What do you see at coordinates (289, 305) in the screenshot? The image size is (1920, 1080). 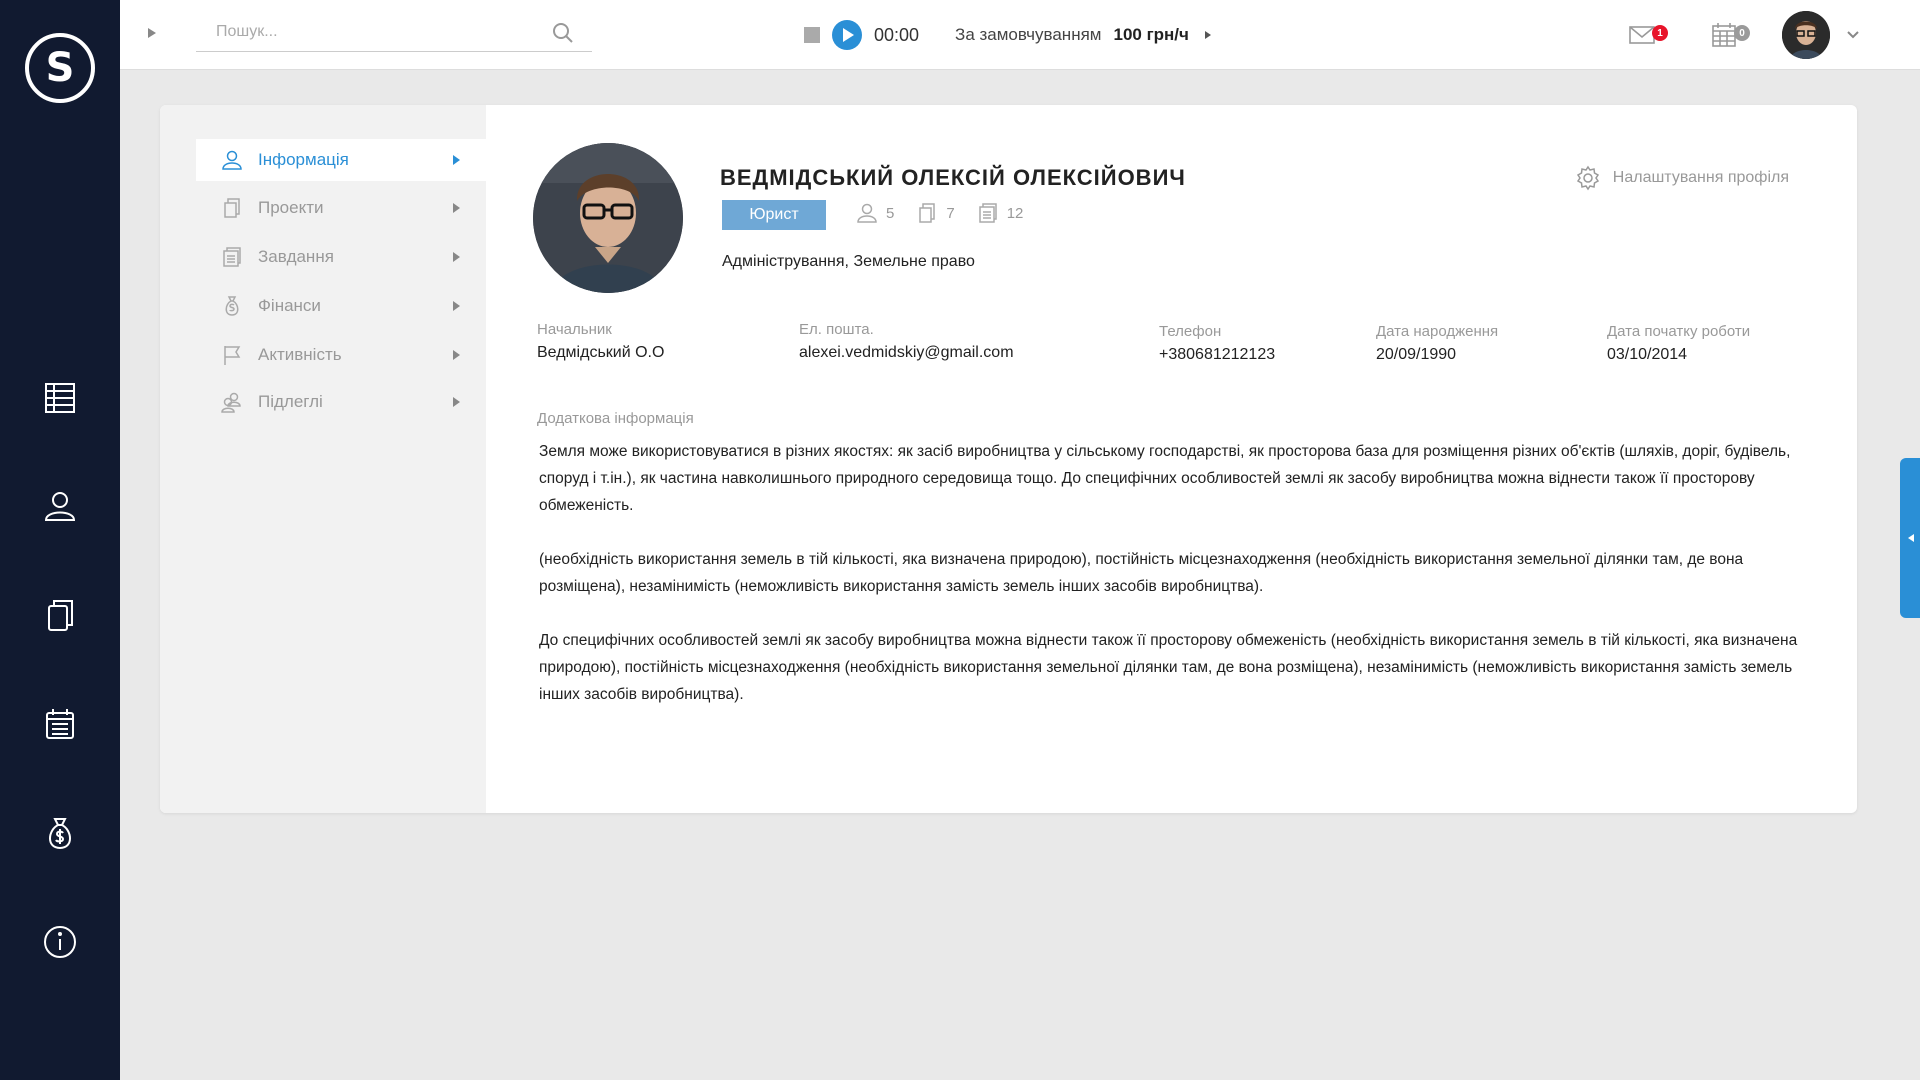 I see `sidebar-item-label: Фінанси` at bounding box center [289, 305].